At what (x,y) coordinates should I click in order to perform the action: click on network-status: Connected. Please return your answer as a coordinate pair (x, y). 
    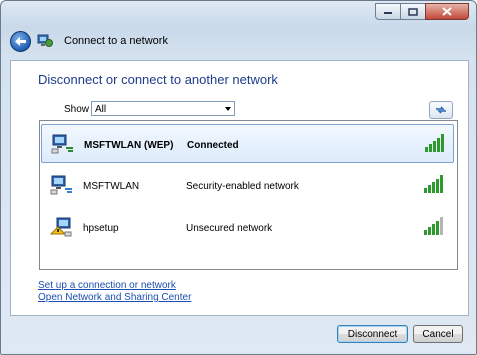
    Looking at the image, I should click on (213, 145).